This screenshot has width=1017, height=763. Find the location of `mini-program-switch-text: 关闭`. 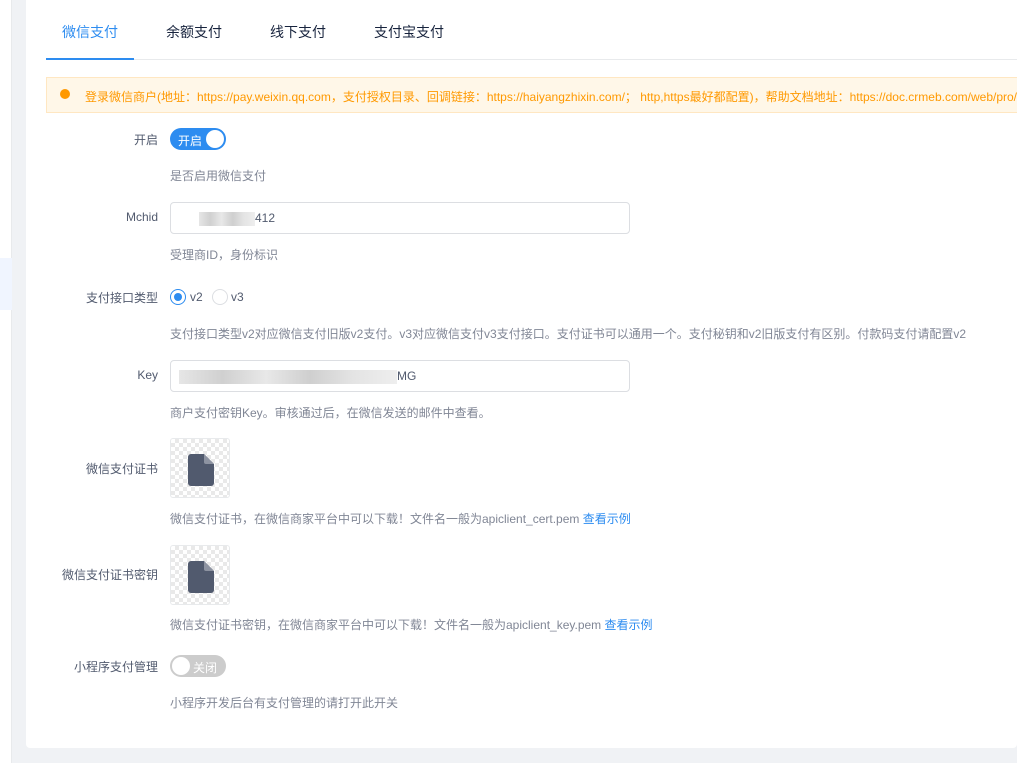

mini-program-switch-text: 关闭 is located at coordinates (205, 668).